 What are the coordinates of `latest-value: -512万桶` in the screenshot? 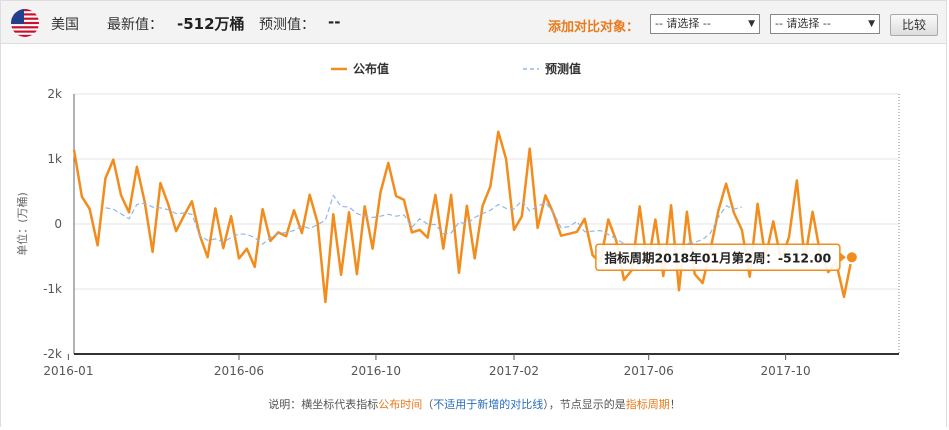 It's located at (211, 24).